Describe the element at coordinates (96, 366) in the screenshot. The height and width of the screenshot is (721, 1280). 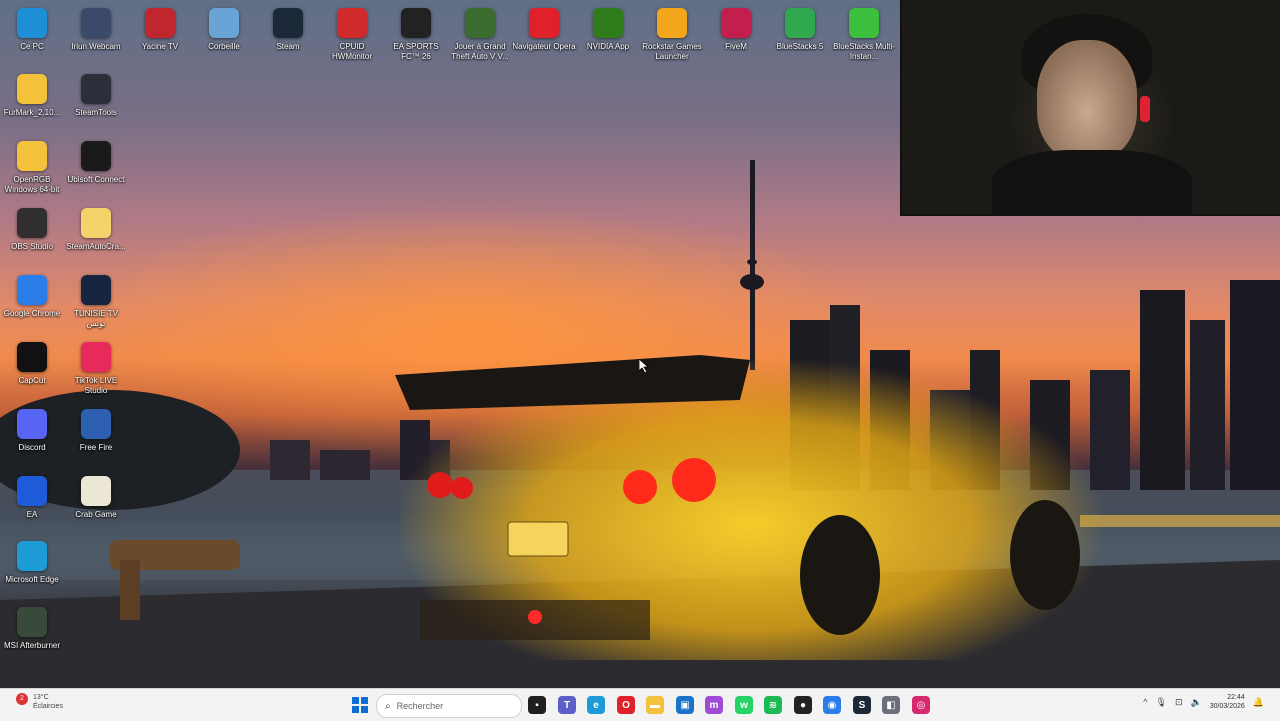
I see `desktop-icon: TikTok LIVE Studio` at that location.